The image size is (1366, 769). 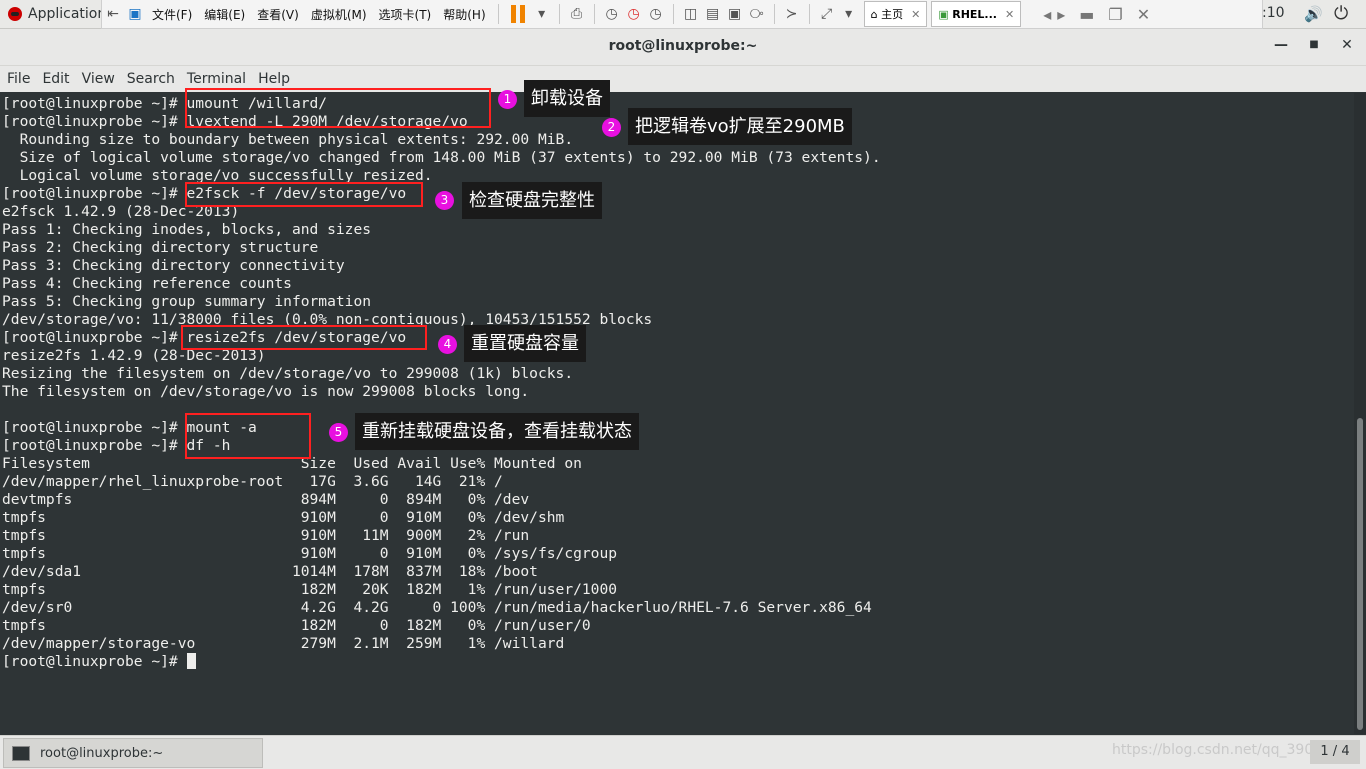 What do you see at coordinates (497, 431) in the screenshot?
I see `annotation-note-5: 重新挂载硬盘设备，查看挂载状态` at bounding box center [497, 431].